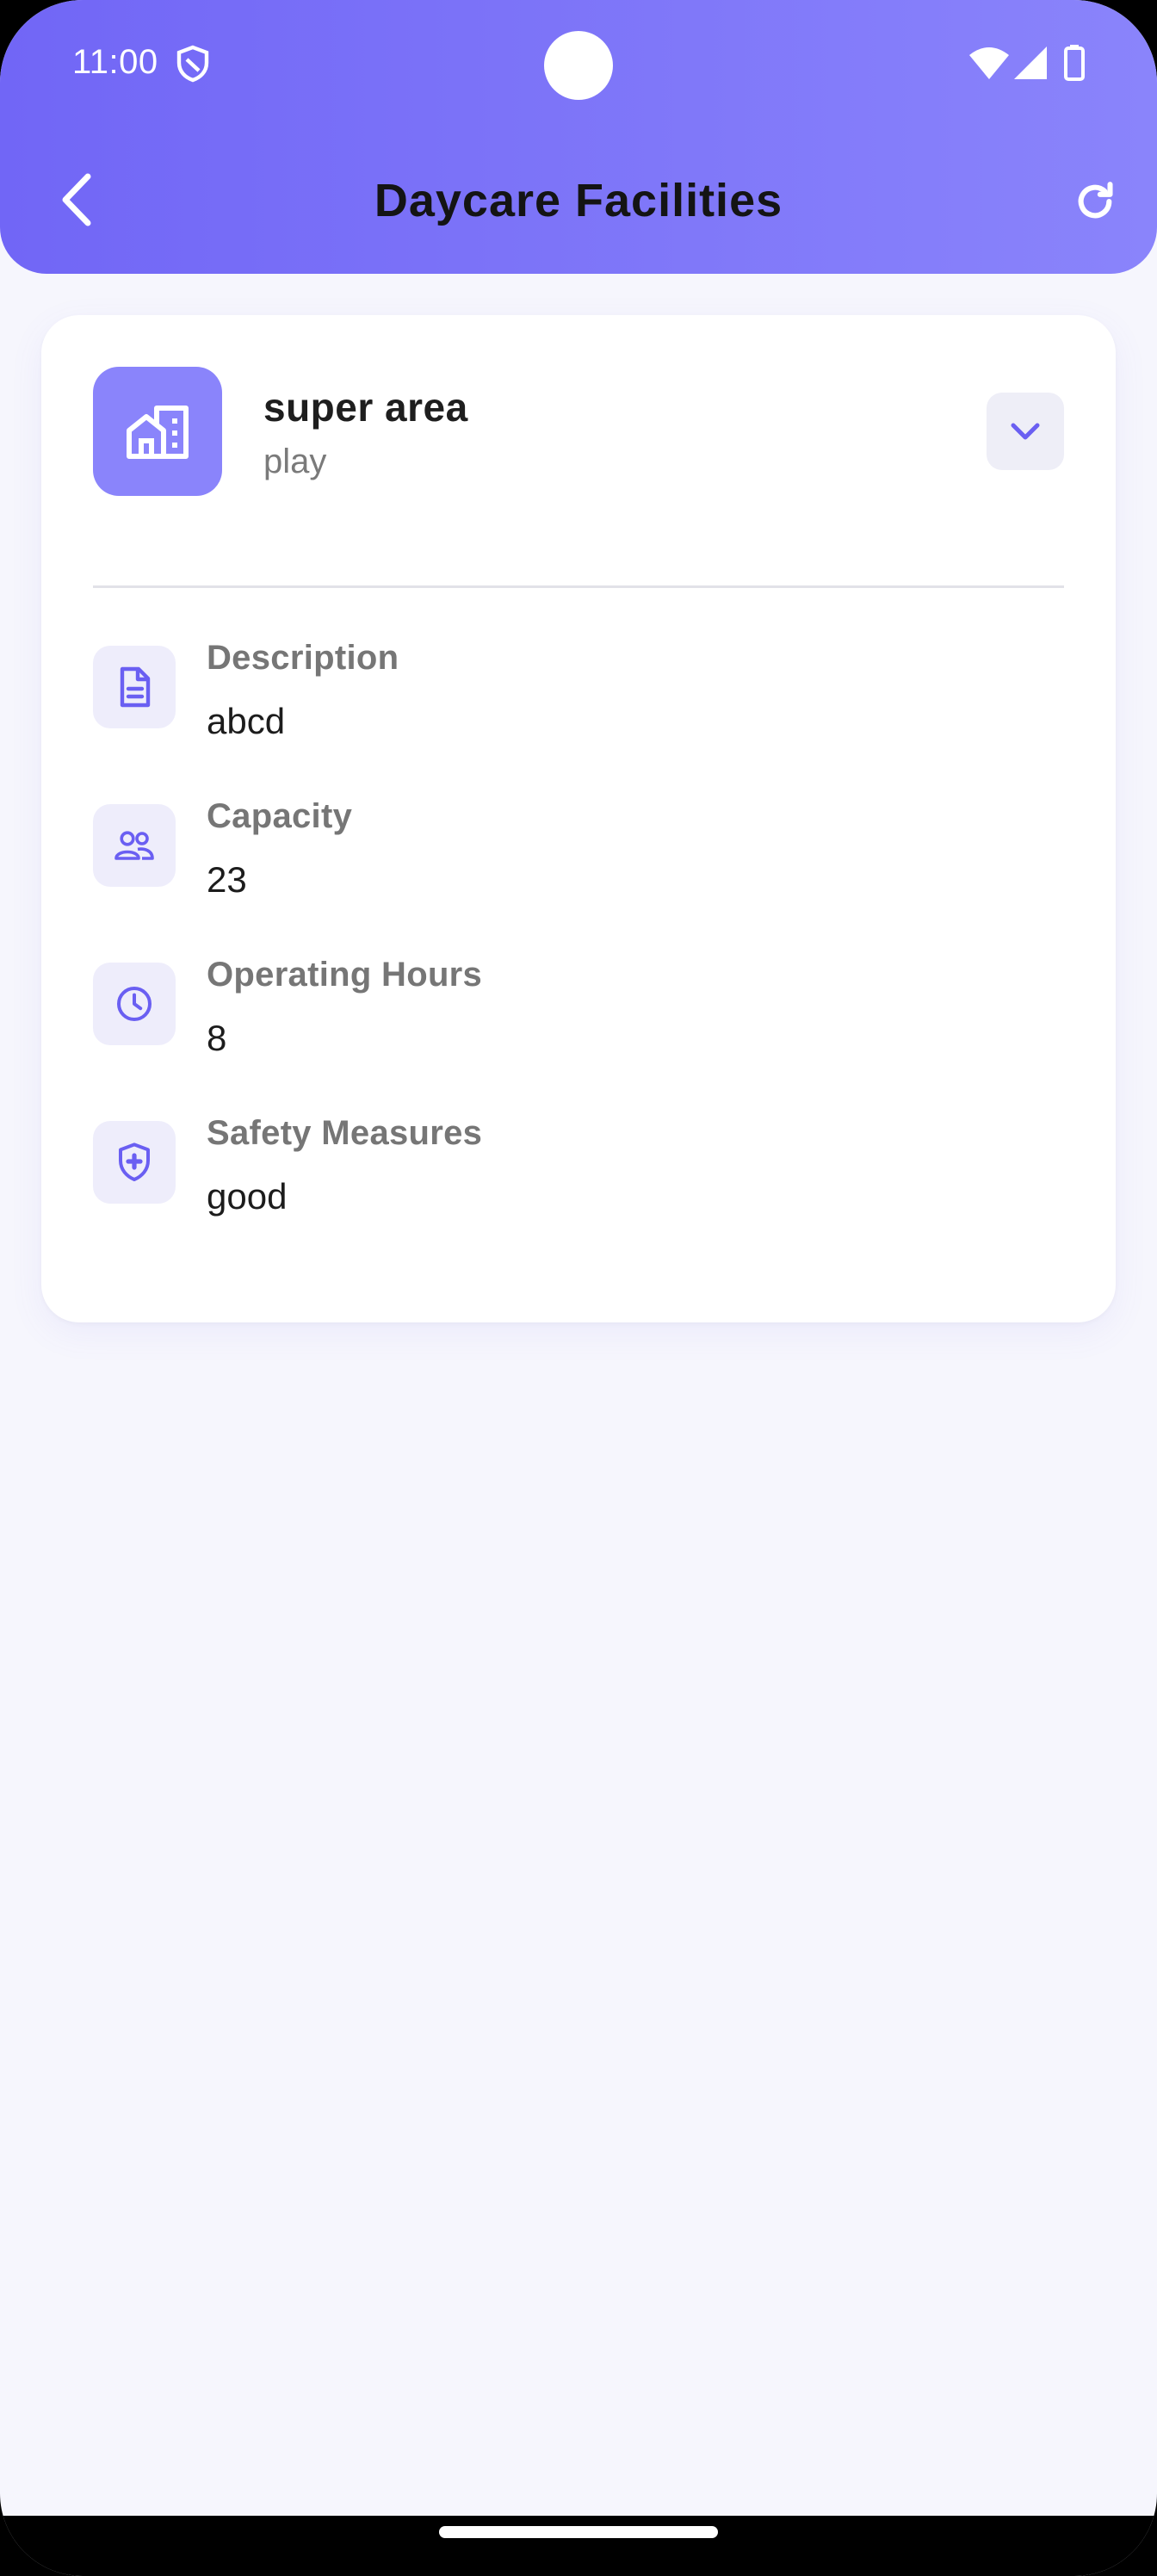 Image resolution: width=1157 pixels, height=2576 pixels. What do you see at coordinates (1075, 63) in the screenshot?
I see `battery-icon` at bounding box center [1075, 63].